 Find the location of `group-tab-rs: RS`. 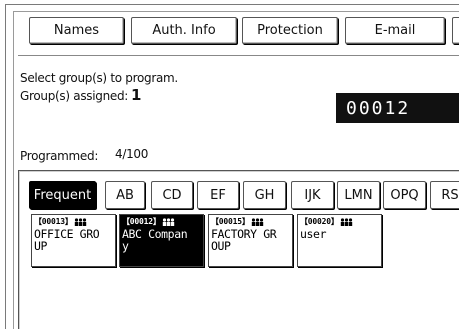

group-tab-rs: RS is located at coordinates (444, 195).